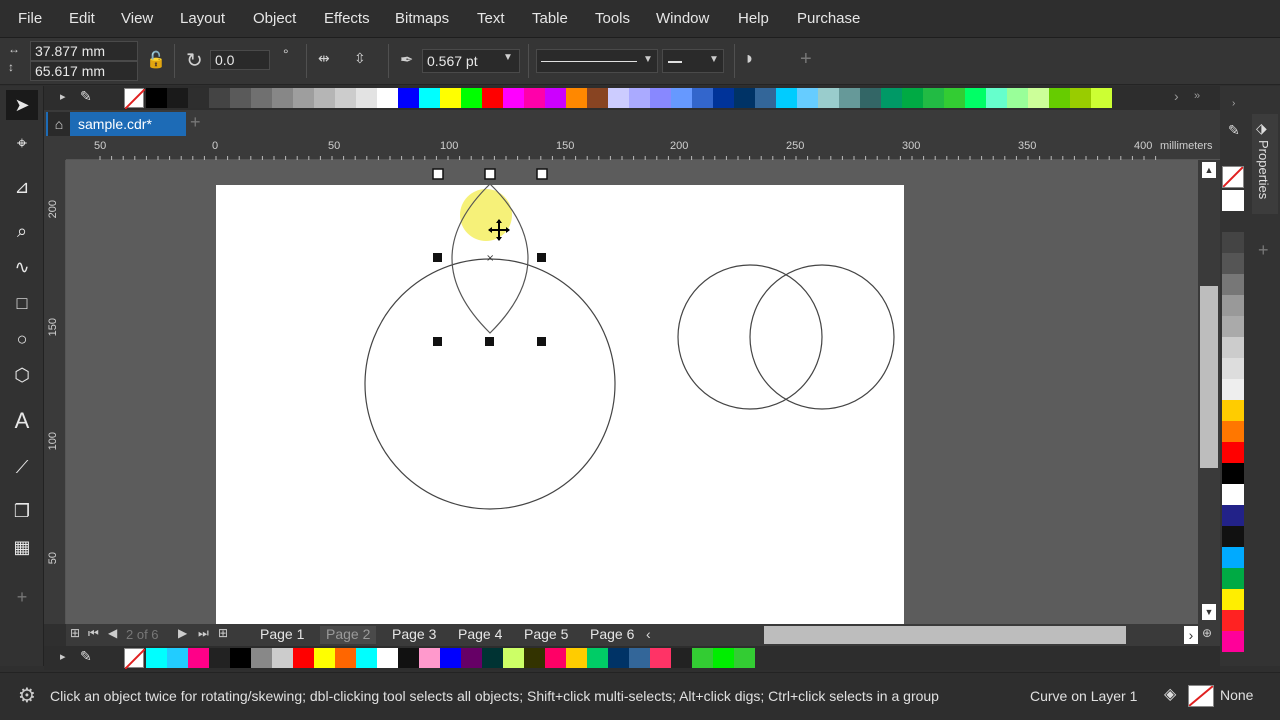 The height and width of the screenshot is (720, 1280). What do you see at coordinates (1197, 96) in the screenshot?
I see `palette-more-icon: »` at bounding box center [1197, 96].